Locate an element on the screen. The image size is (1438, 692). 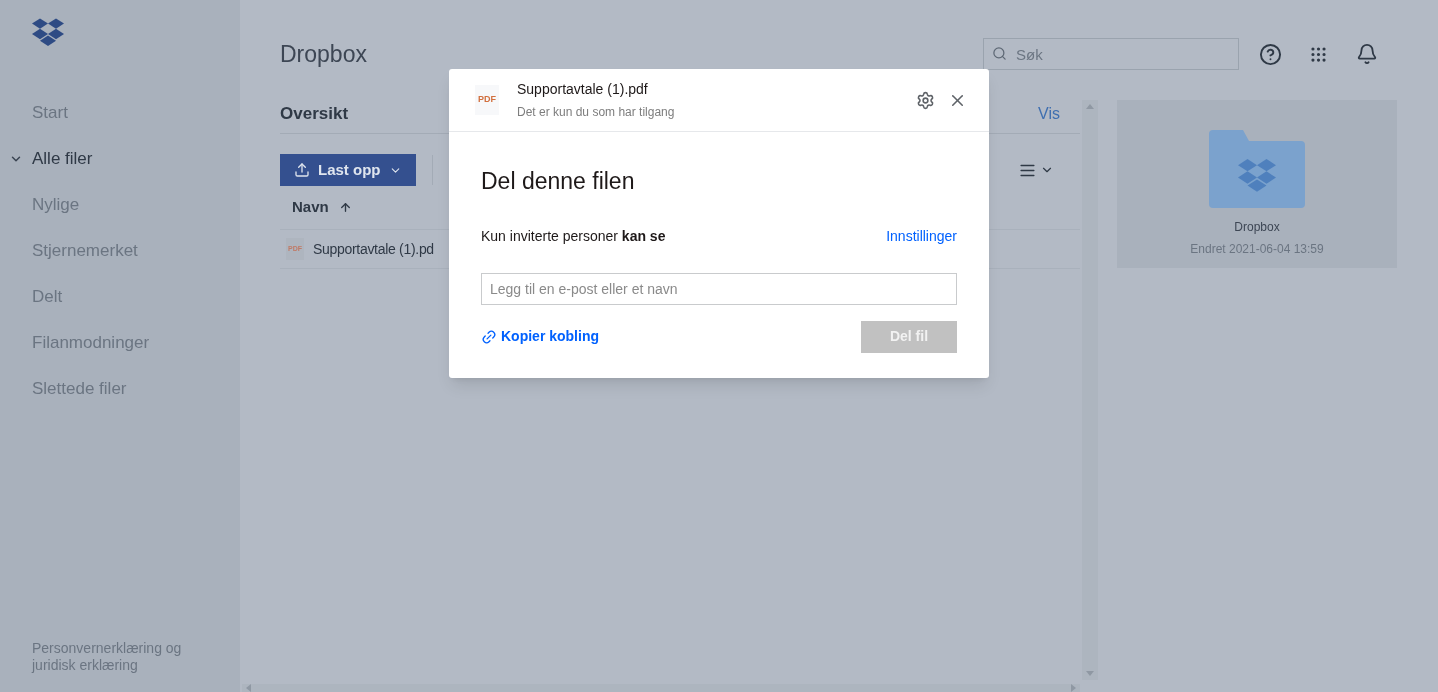
sidebar-item: Start is located at coordinates (50, 113).